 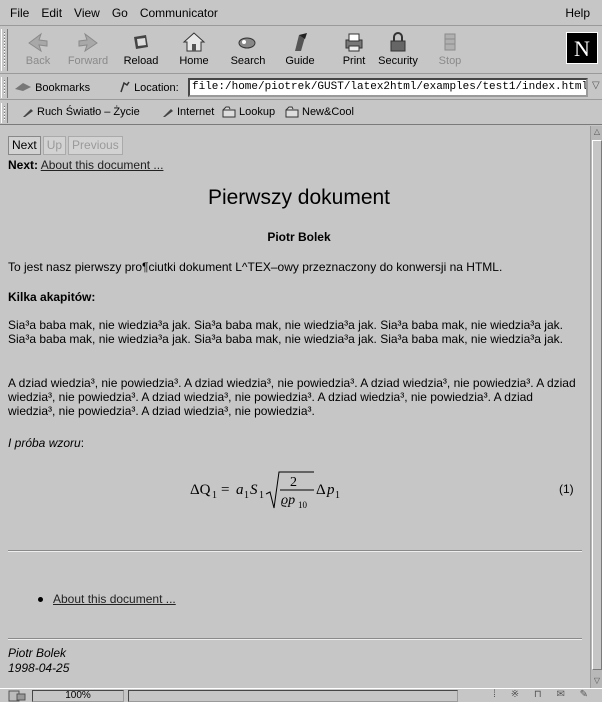 What do you see at coordinates (141, 42) in the screenshot?
I see `reload-icon` at bounding box center [141, 42].